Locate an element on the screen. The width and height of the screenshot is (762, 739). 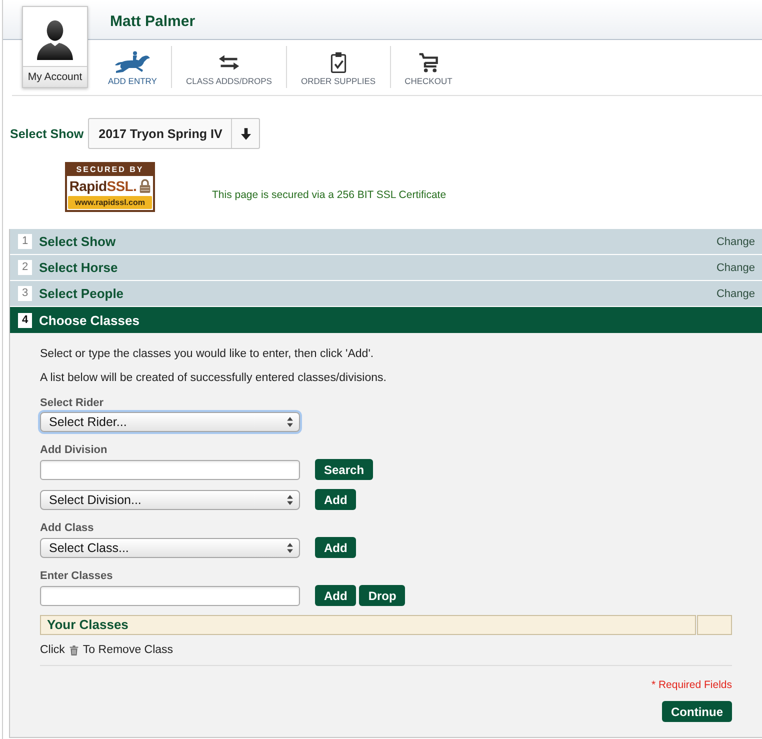
table-header-cell is located at coordinates (714, 625).